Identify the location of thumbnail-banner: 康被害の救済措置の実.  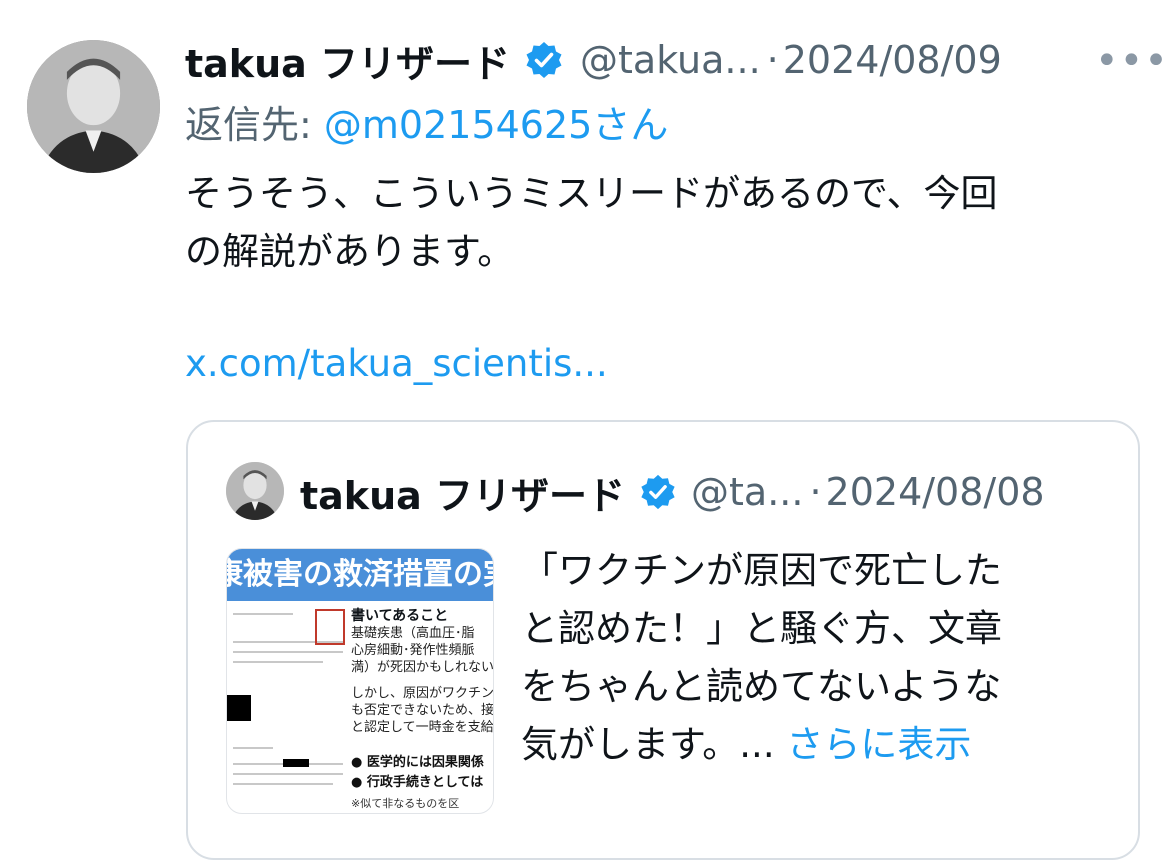
(360, 575).